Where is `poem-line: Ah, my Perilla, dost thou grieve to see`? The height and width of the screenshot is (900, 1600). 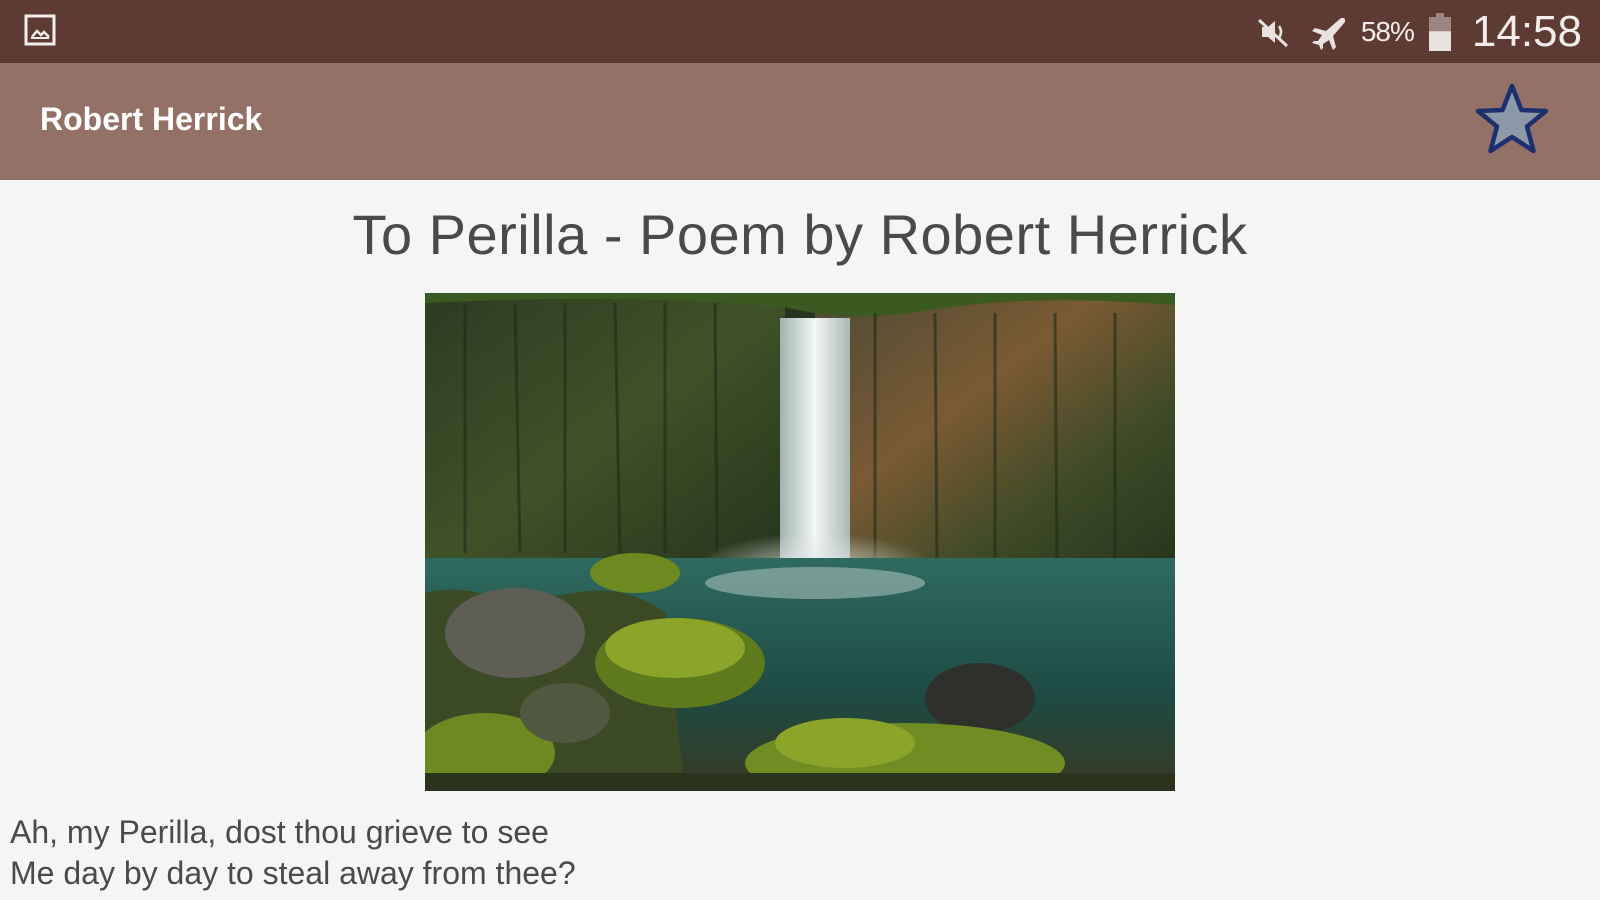 poem-line: Ah, my Perilla, dost thou grieve to see is located at coordinates (279, 832).